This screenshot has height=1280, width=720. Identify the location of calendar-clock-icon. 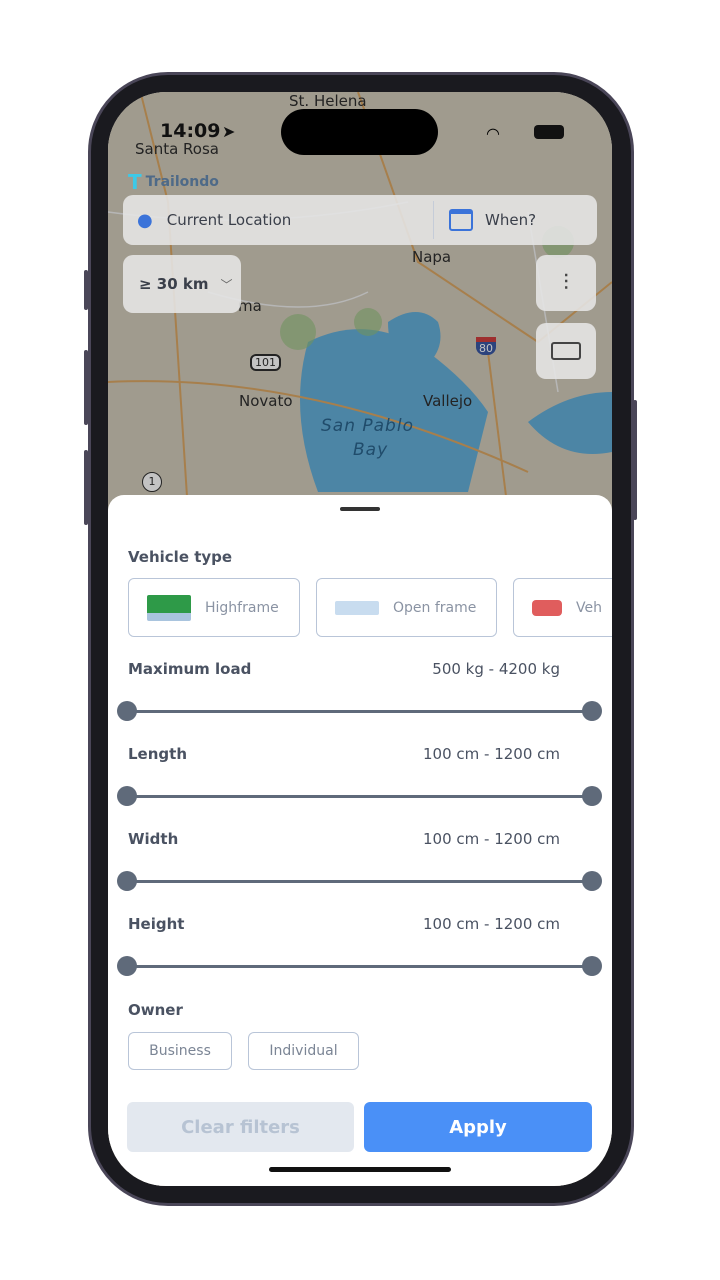
(461, 220).